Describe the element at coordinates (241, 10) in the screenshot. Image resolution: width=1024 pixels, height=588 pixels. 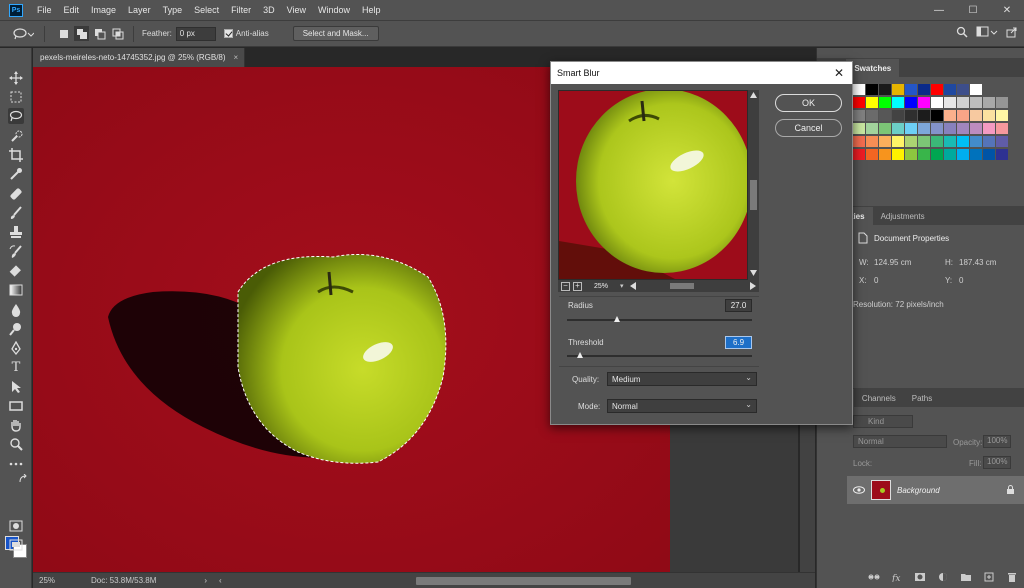
I see `menu-filter: Filter` at that location.